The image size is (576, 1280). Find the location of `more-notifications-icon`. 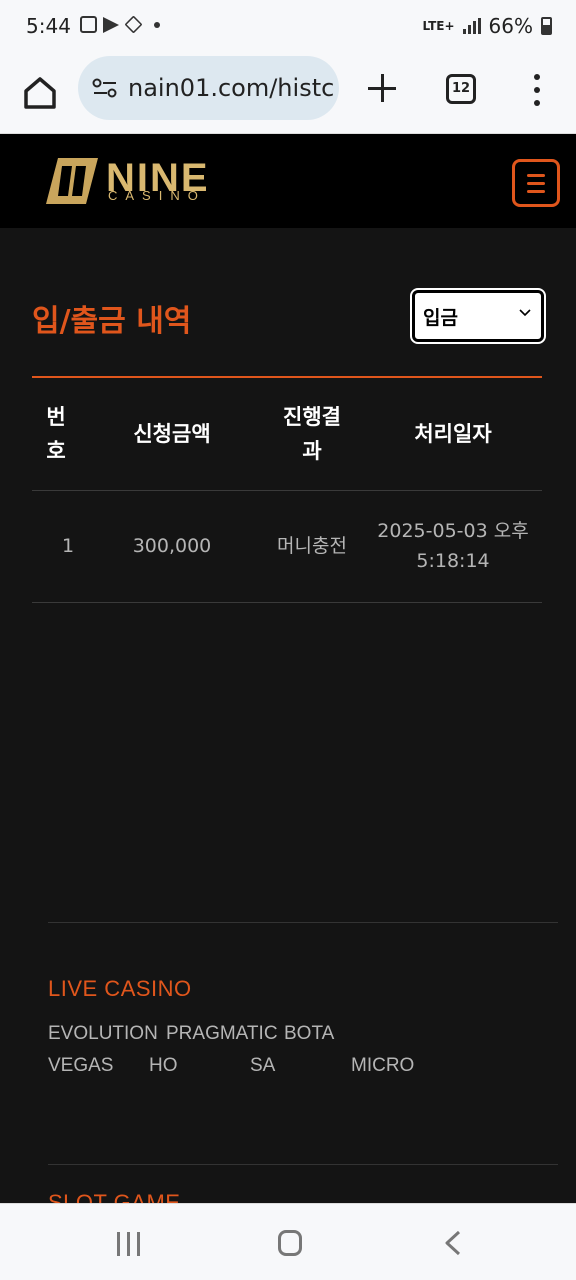

more-notifications-icon is located at coordinates (157, 24).